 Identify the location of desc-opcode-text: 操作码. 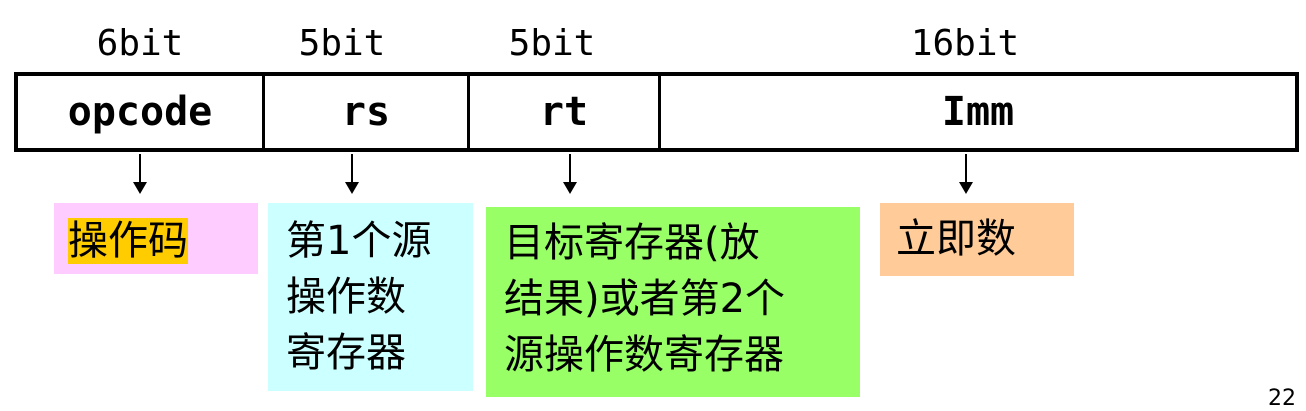
(128, 241).